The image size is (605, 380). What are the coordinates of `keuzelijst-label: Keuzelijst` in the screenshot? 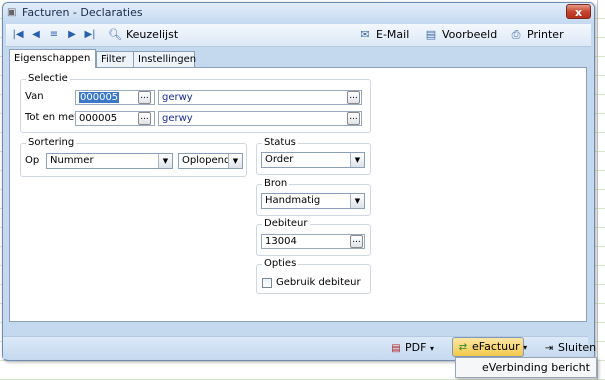 It's located at (152, 34).